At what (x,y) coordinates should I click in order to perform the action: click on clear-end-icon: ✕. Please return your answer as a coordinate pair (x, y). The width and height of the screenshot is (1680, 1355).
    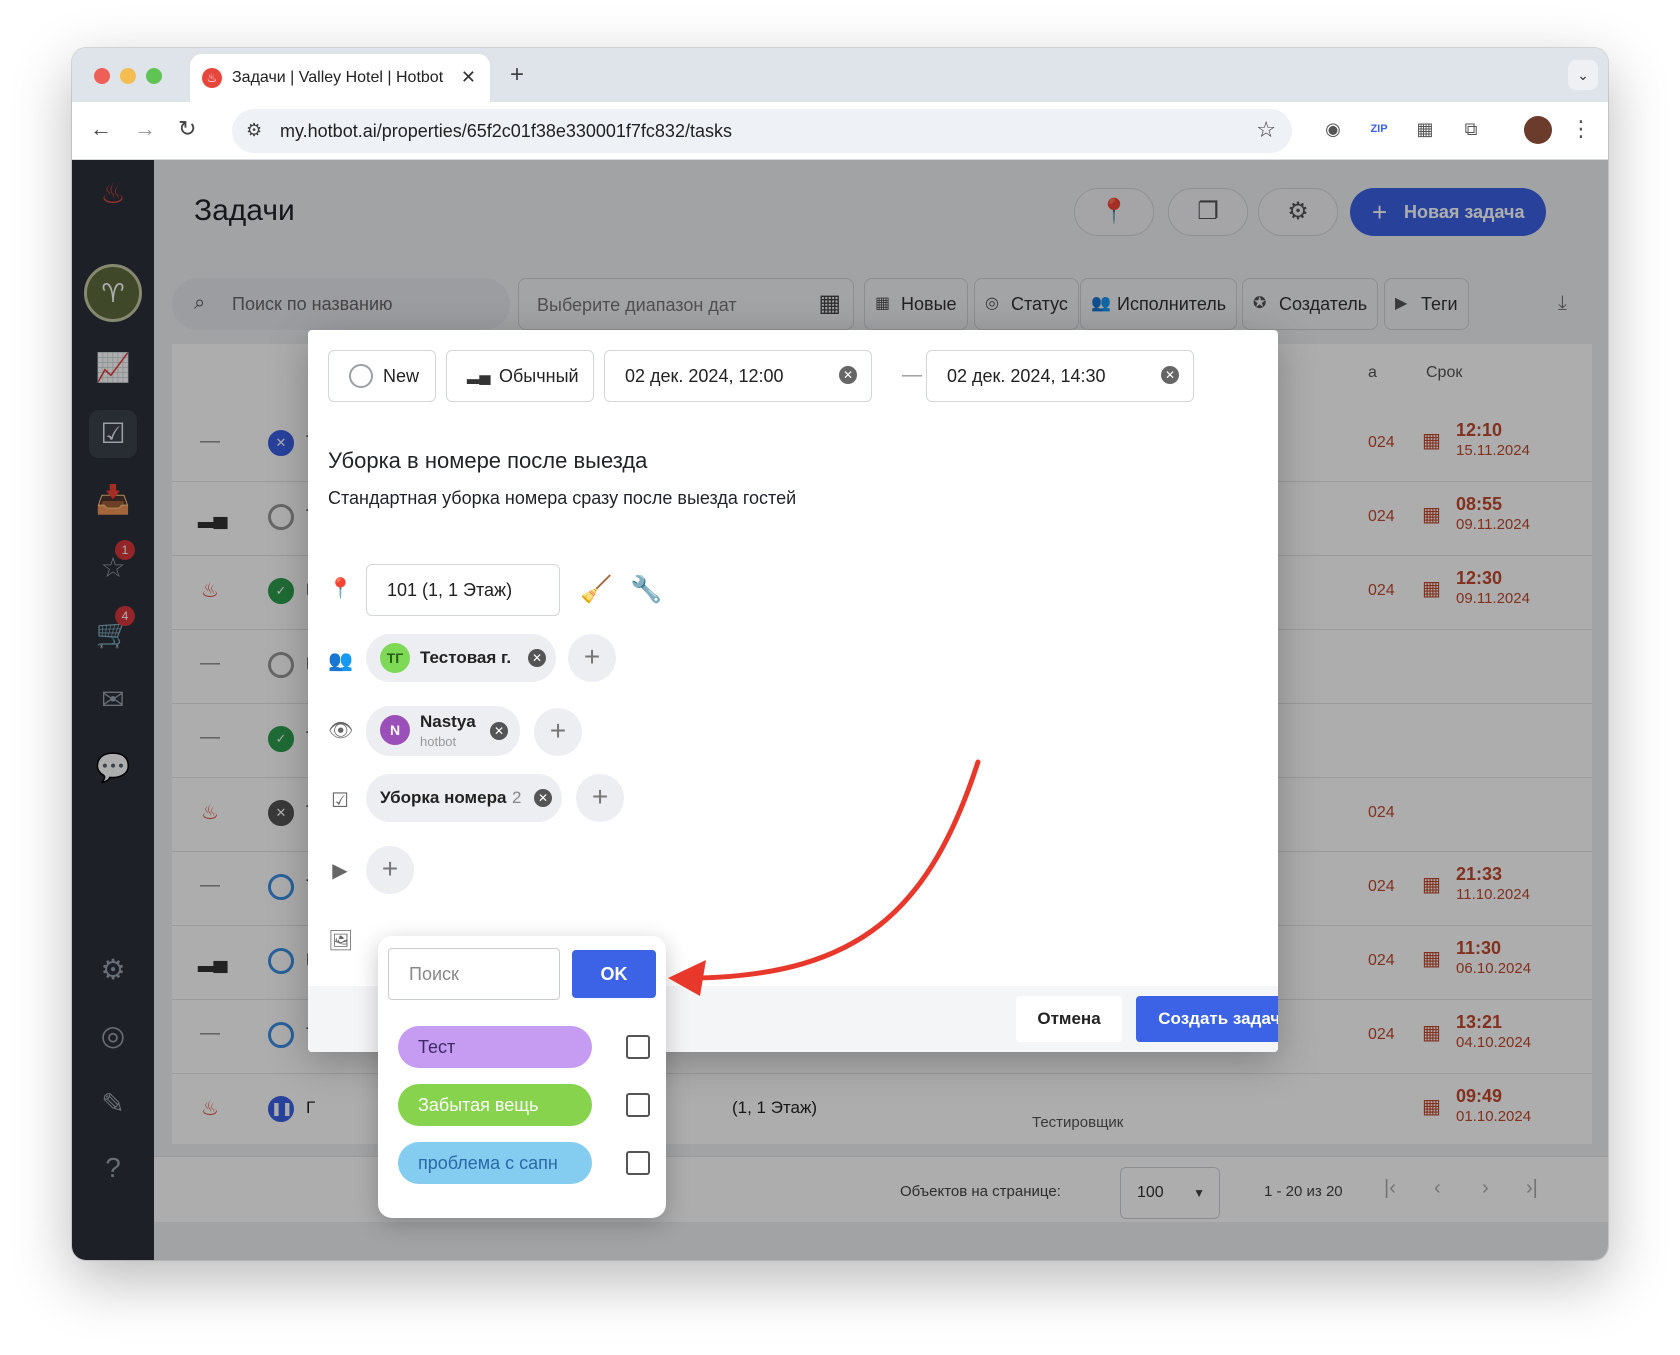
    Looking at the image, I should click on (1170, 375).